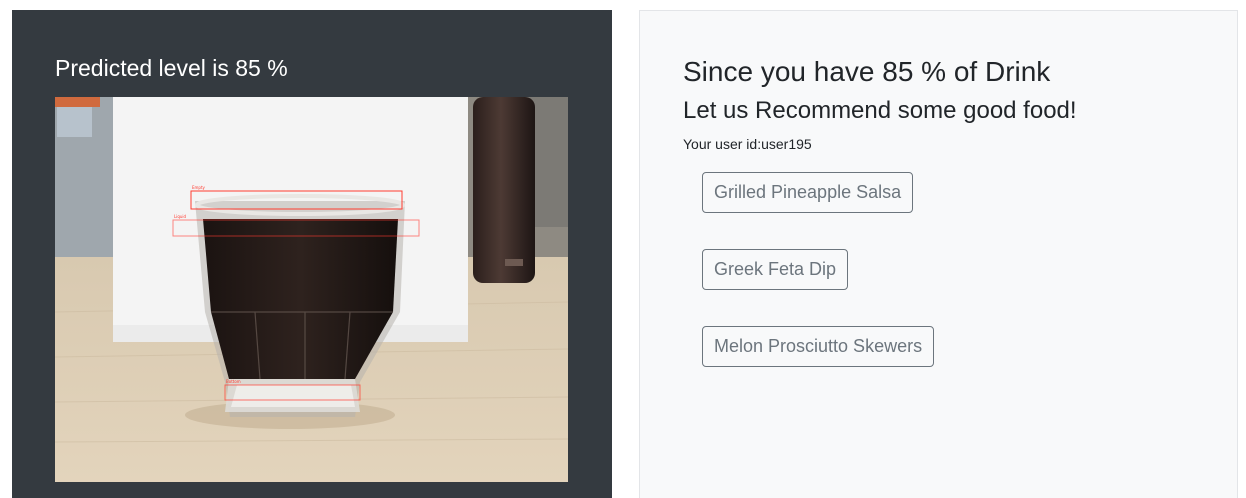 Image resolution: width=1246 pixels, height=498 pixels. Describe the element at coordinates (880, 110) in the screenshot. I see `recommend-subheading: Let us Recommend some good food!` at that location.